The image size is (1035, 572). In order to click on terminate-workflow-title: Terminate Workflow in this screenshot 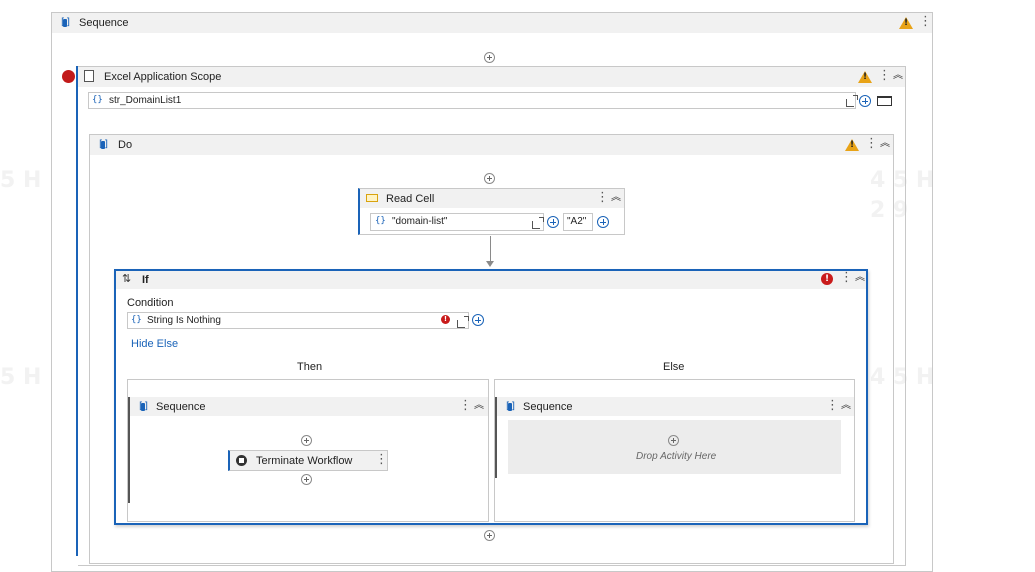, I will do `click(304, 461)`.